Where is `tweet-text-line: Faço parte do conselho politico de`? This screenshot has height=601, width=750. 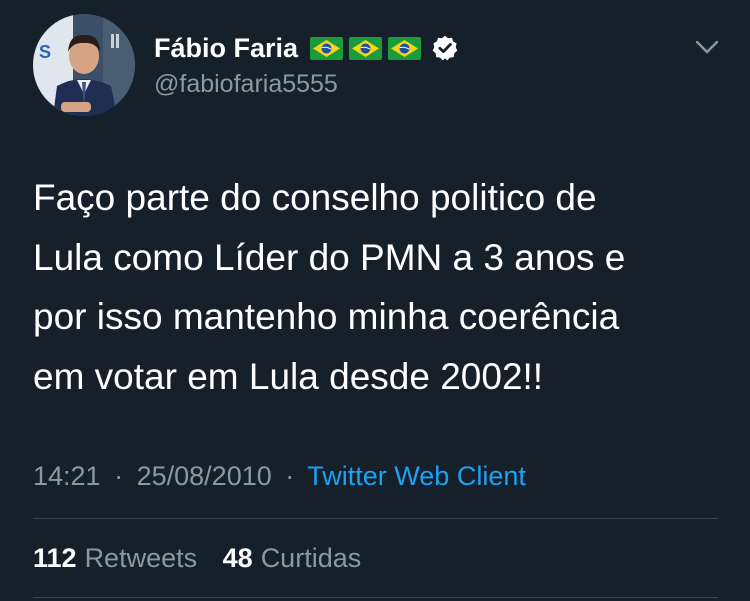
tweet-text-line: Faço parte do conselho politico de is located at coordinates (315, 197).